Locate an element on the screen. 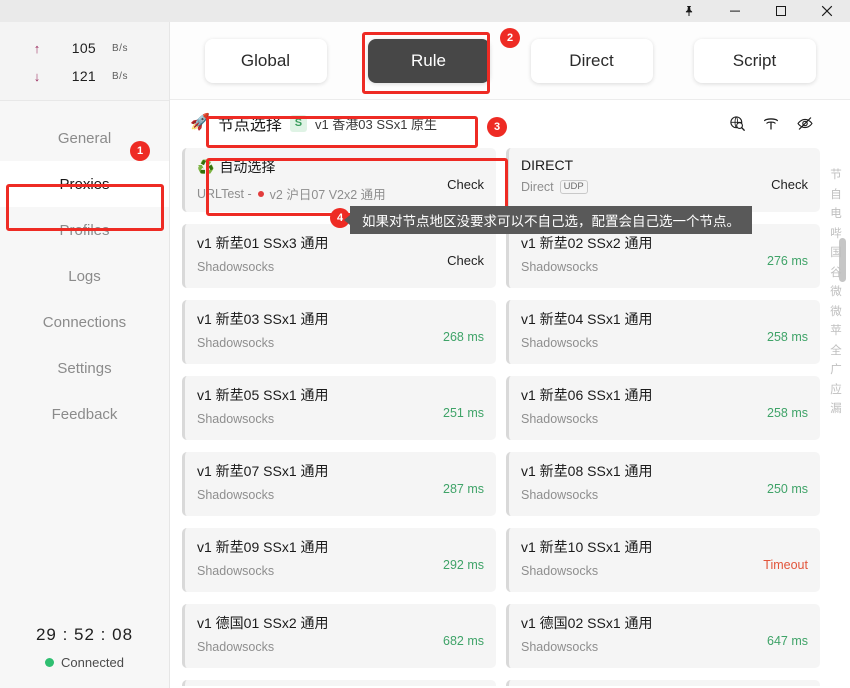 The image size is (850, 688). rail-group-shortcut: 电 is located at coordinates (836, 214).